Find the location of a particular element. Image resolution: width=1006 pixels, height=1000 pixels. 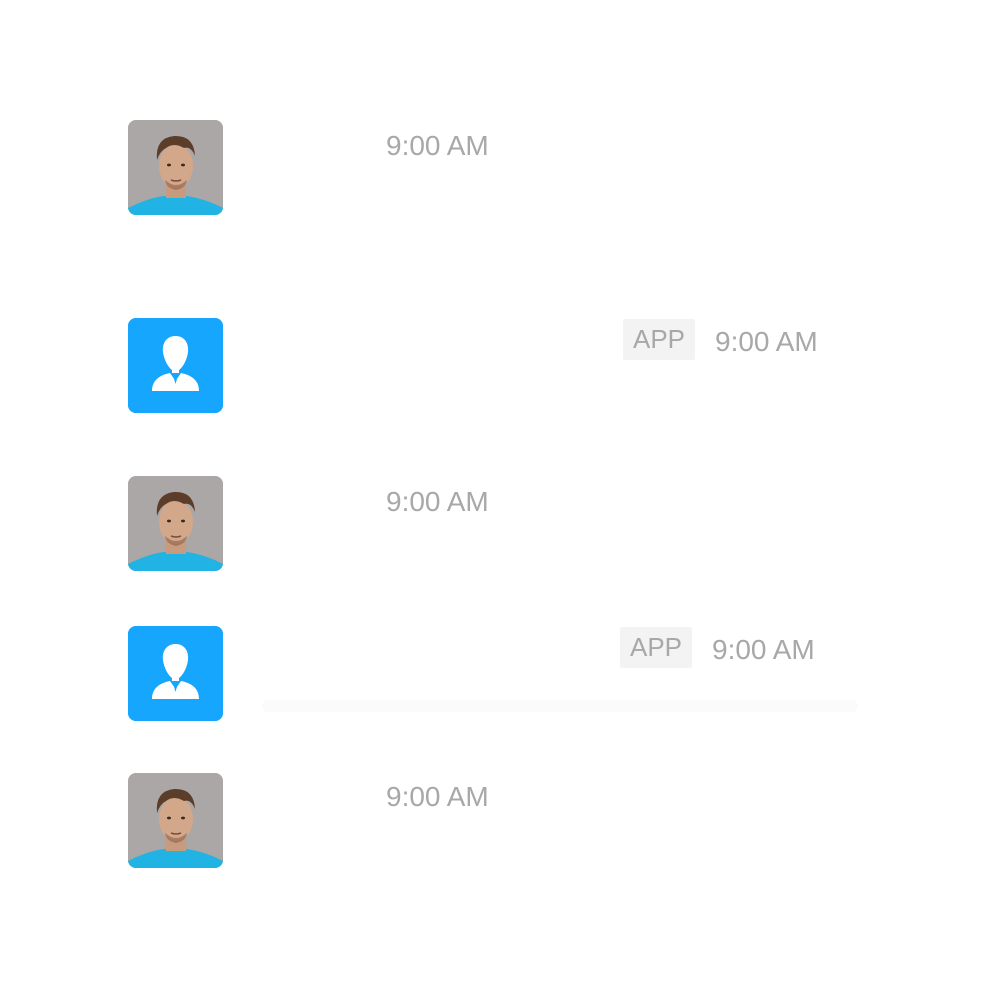

message-row: APP 9:00 AM is located at coordinates (503, 366).